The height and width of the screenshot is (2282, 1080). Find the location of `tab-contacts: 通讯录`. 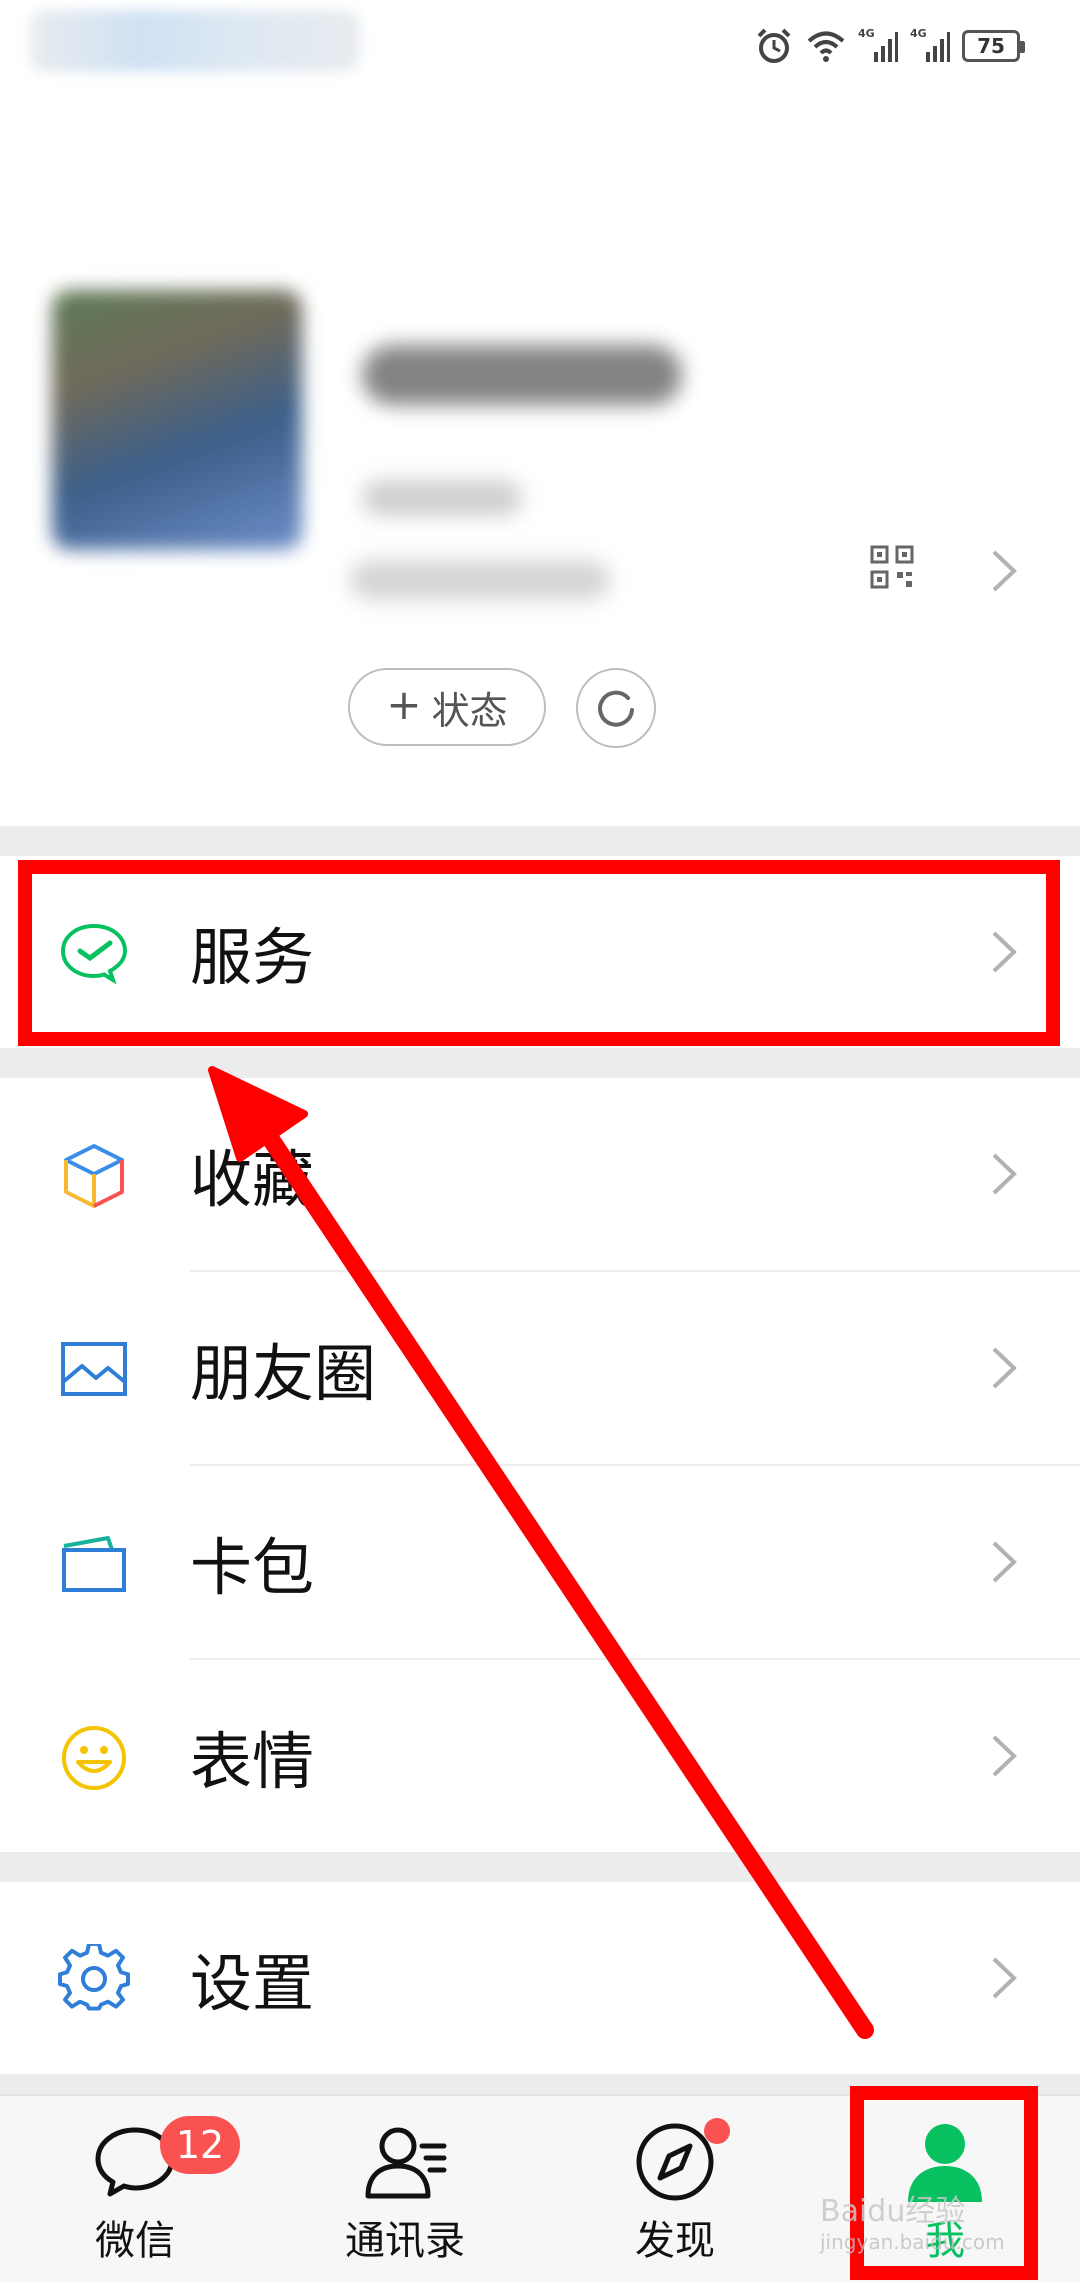

tab-contacts: 通讯录 is located at coordinates (405, 2189).